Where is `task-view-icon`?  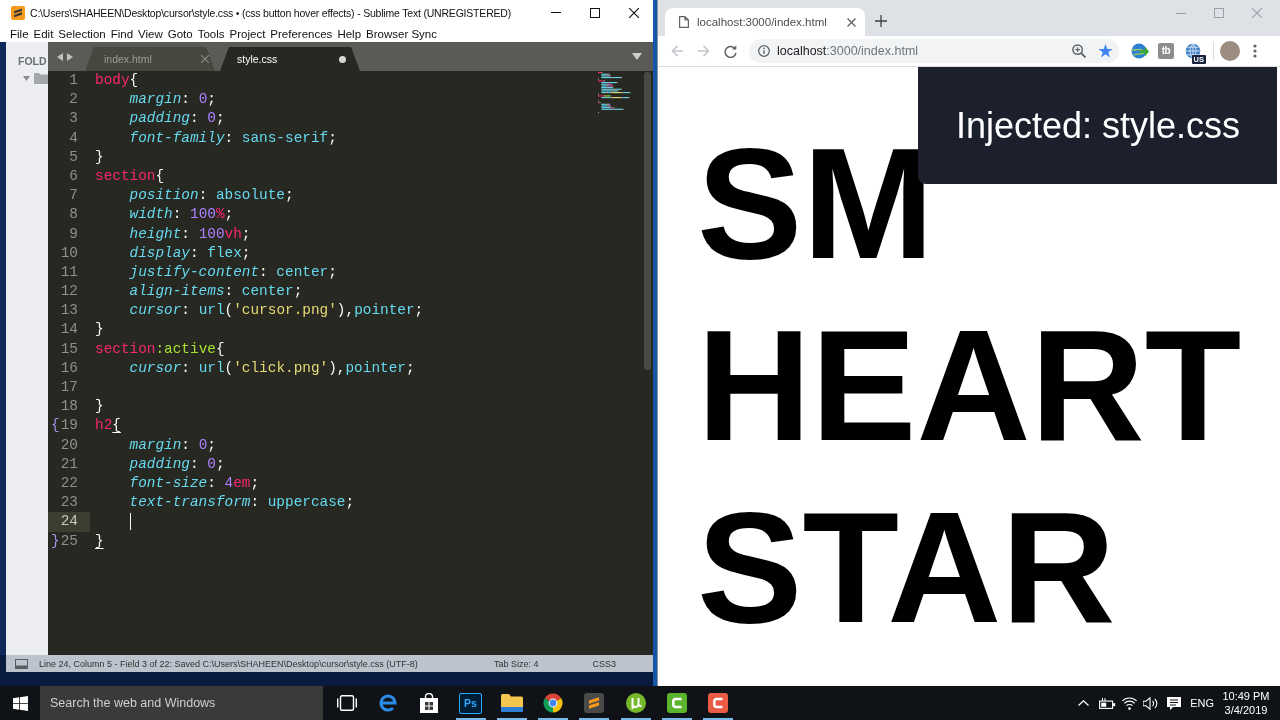
task-view-icon is located at coordinates (346, 703).